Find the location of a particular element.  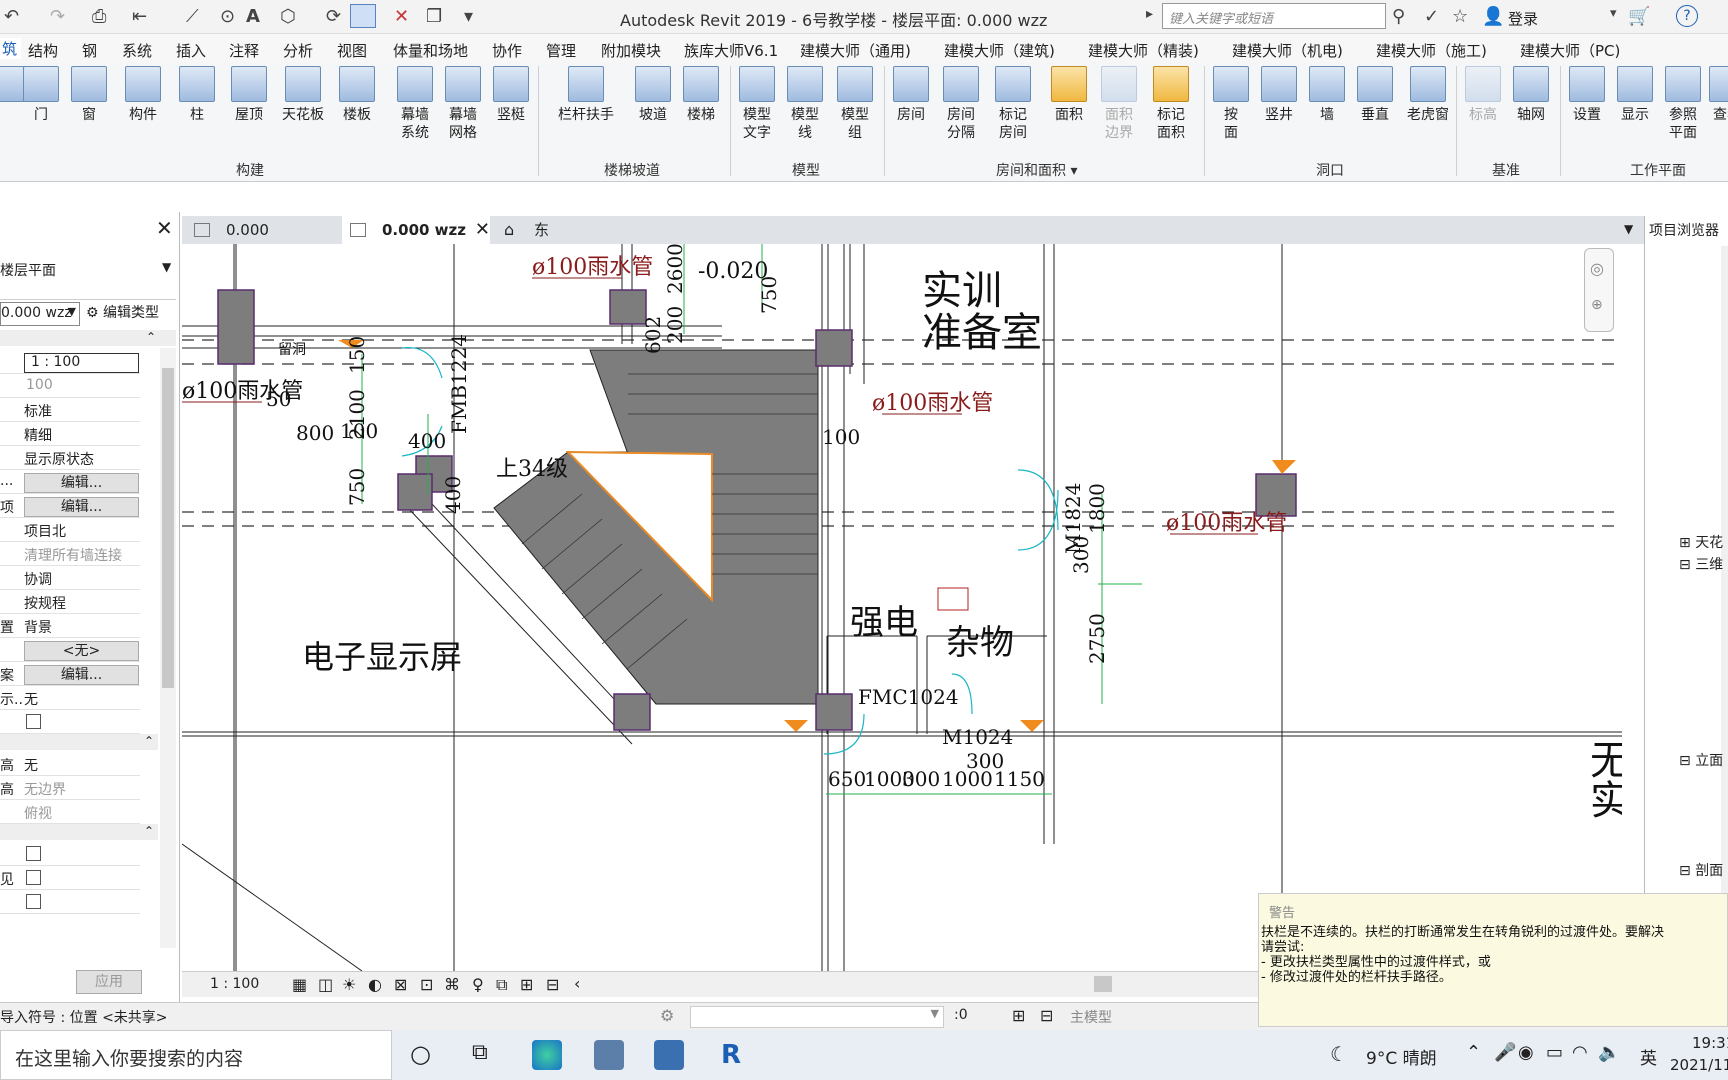

roof-button: 屋顶 is located at coordinates (249, 95).